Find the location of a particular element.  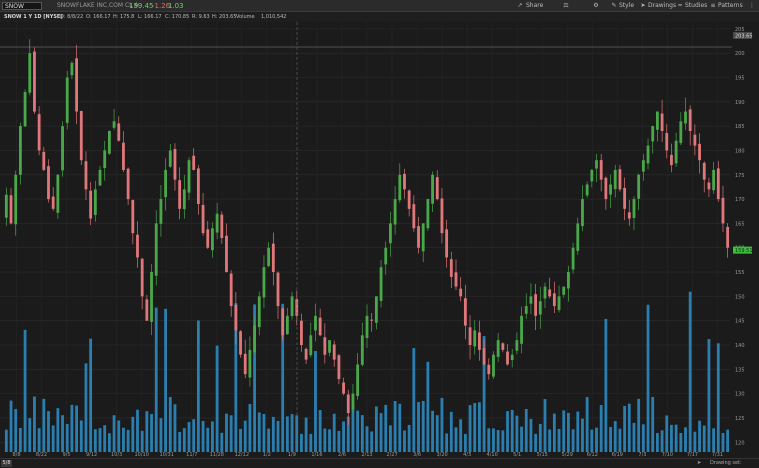

symbol-input: SNOW is located at coordinates (22, 6).